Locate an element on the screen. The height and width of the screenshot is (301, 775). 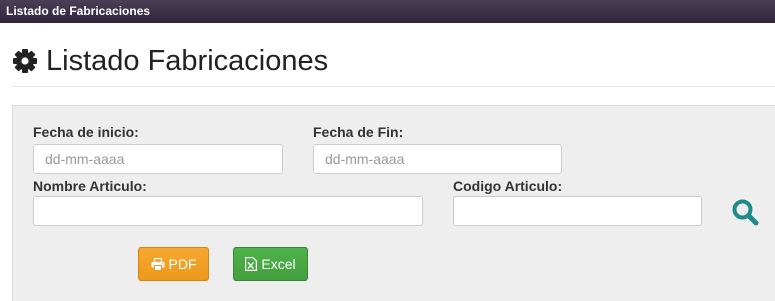
nombre-articulo-label: Nombre Articulo: is located at coordinates (90, 186).